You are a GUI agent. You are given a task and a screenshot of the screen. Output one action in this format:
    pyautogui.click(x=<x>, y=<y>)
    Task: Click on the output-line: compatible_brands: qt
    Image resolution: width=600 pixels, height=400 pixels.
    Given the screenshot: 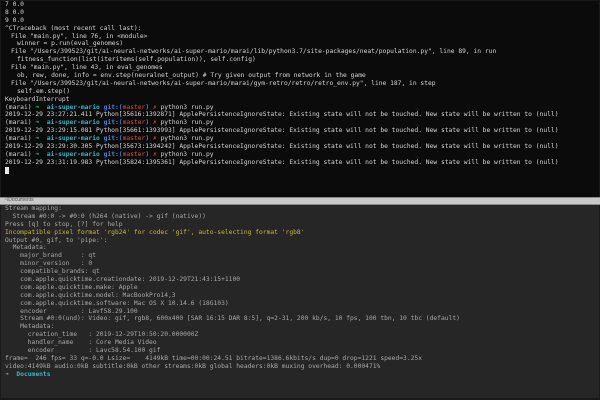 What is the action you would take?
    pyautogui.click(x=52, y=272)
    